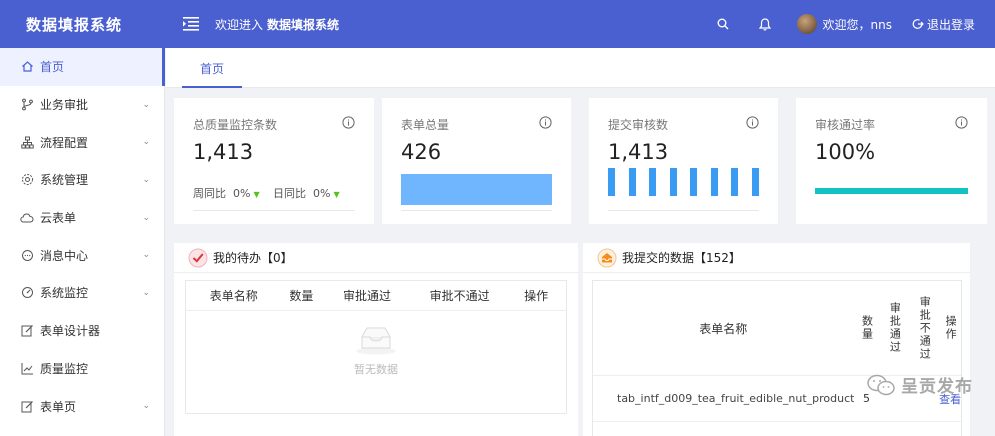 The height and width of the screenshot is (436, 995). Describe the element at coordinates (845, 125) in the screenshot. I see `stat-title: 审核通过率` at that location.